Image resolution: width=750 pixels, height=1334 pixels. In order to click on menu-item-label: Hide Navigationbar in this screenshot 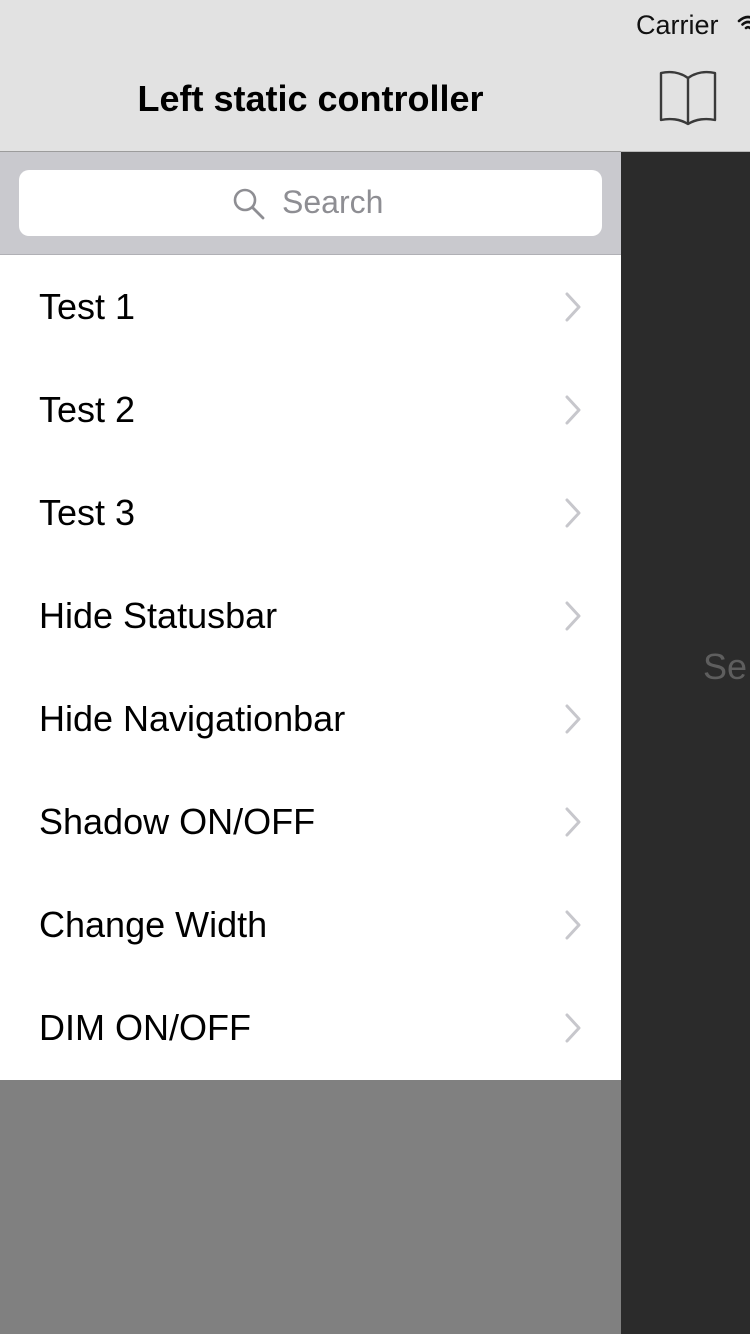, I will do `click(192, 718)`.